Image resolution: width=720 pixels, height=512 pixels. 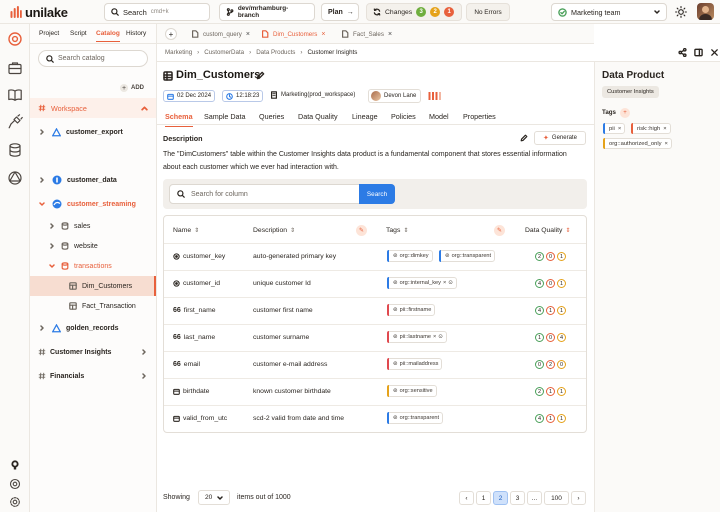 What do you see at coordinates (275, 52) in the screenshot?
I see `breadcrumb-item: Data Products` at bounding box center [275, 52].